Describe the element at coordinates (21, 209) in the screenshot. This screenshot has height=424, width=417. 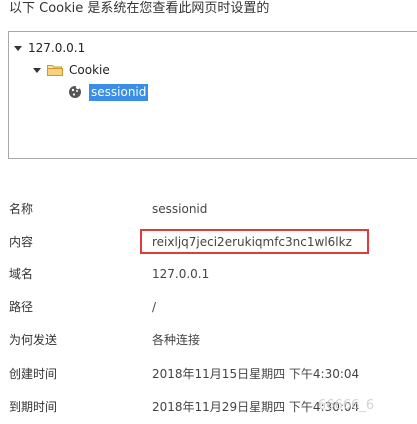
I see `detail-label-name: 名称` at that location.